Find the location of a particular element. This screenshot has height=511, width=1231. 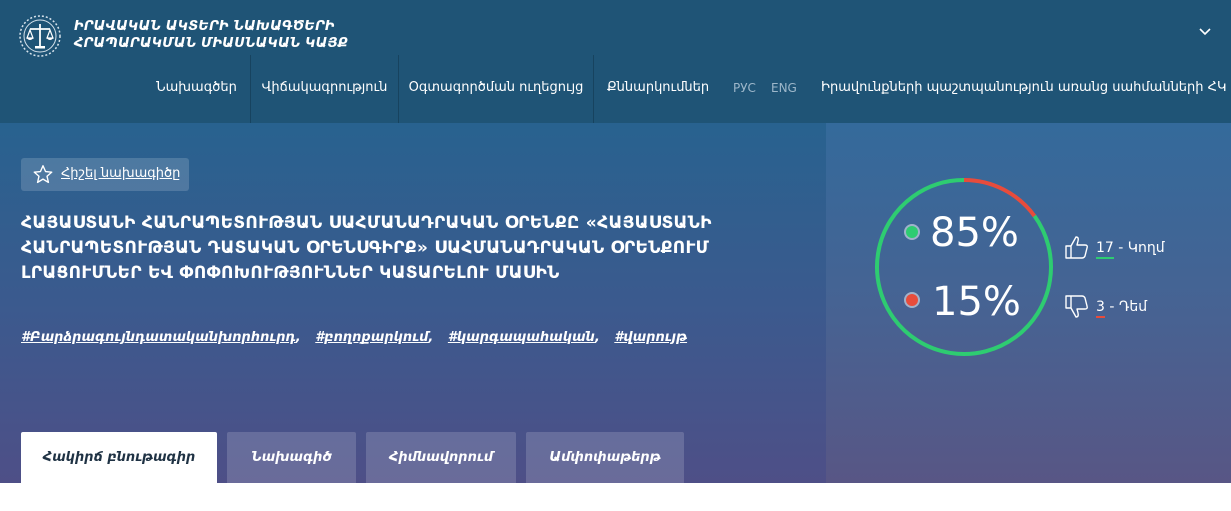

tag-link: #բողոքարկում is located at coordinates (371, 337).